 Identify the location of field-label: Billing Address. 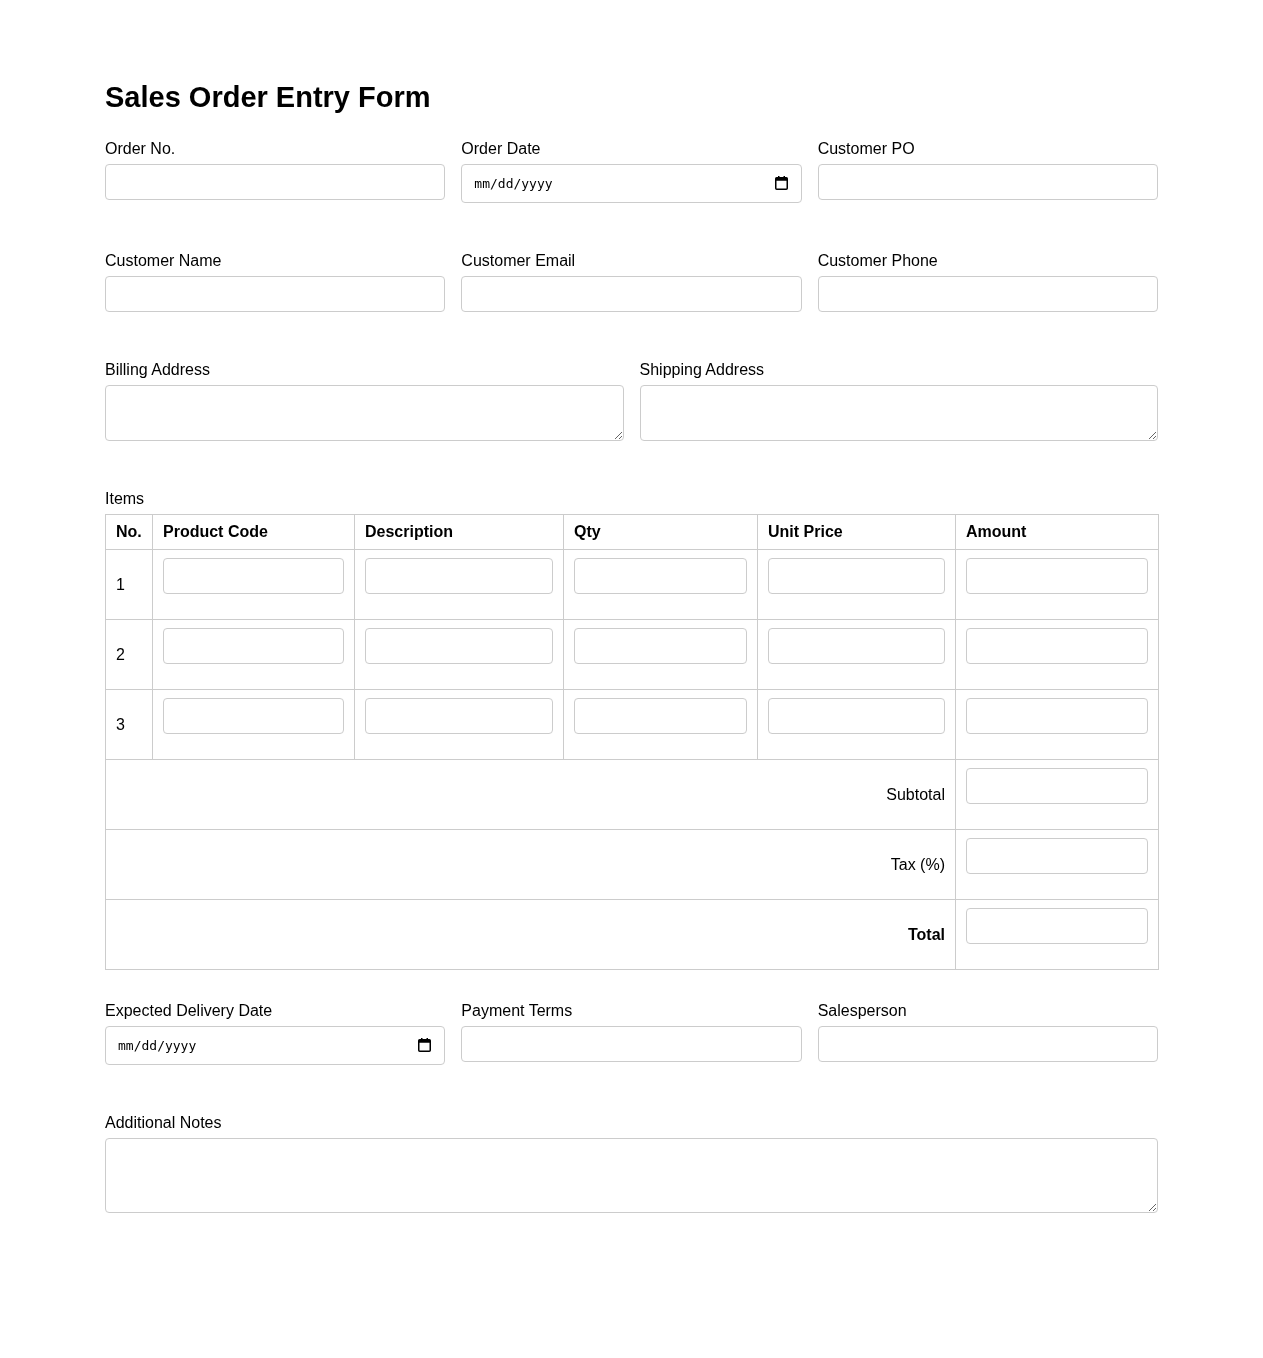
(157, 370).